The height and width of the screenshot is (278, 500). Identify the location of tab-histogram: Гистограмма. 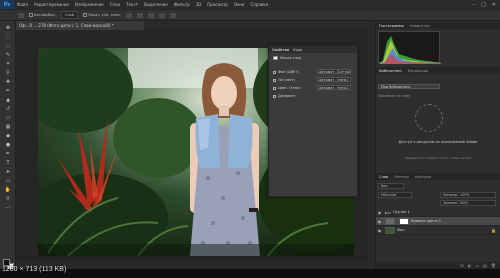
(391, 26).